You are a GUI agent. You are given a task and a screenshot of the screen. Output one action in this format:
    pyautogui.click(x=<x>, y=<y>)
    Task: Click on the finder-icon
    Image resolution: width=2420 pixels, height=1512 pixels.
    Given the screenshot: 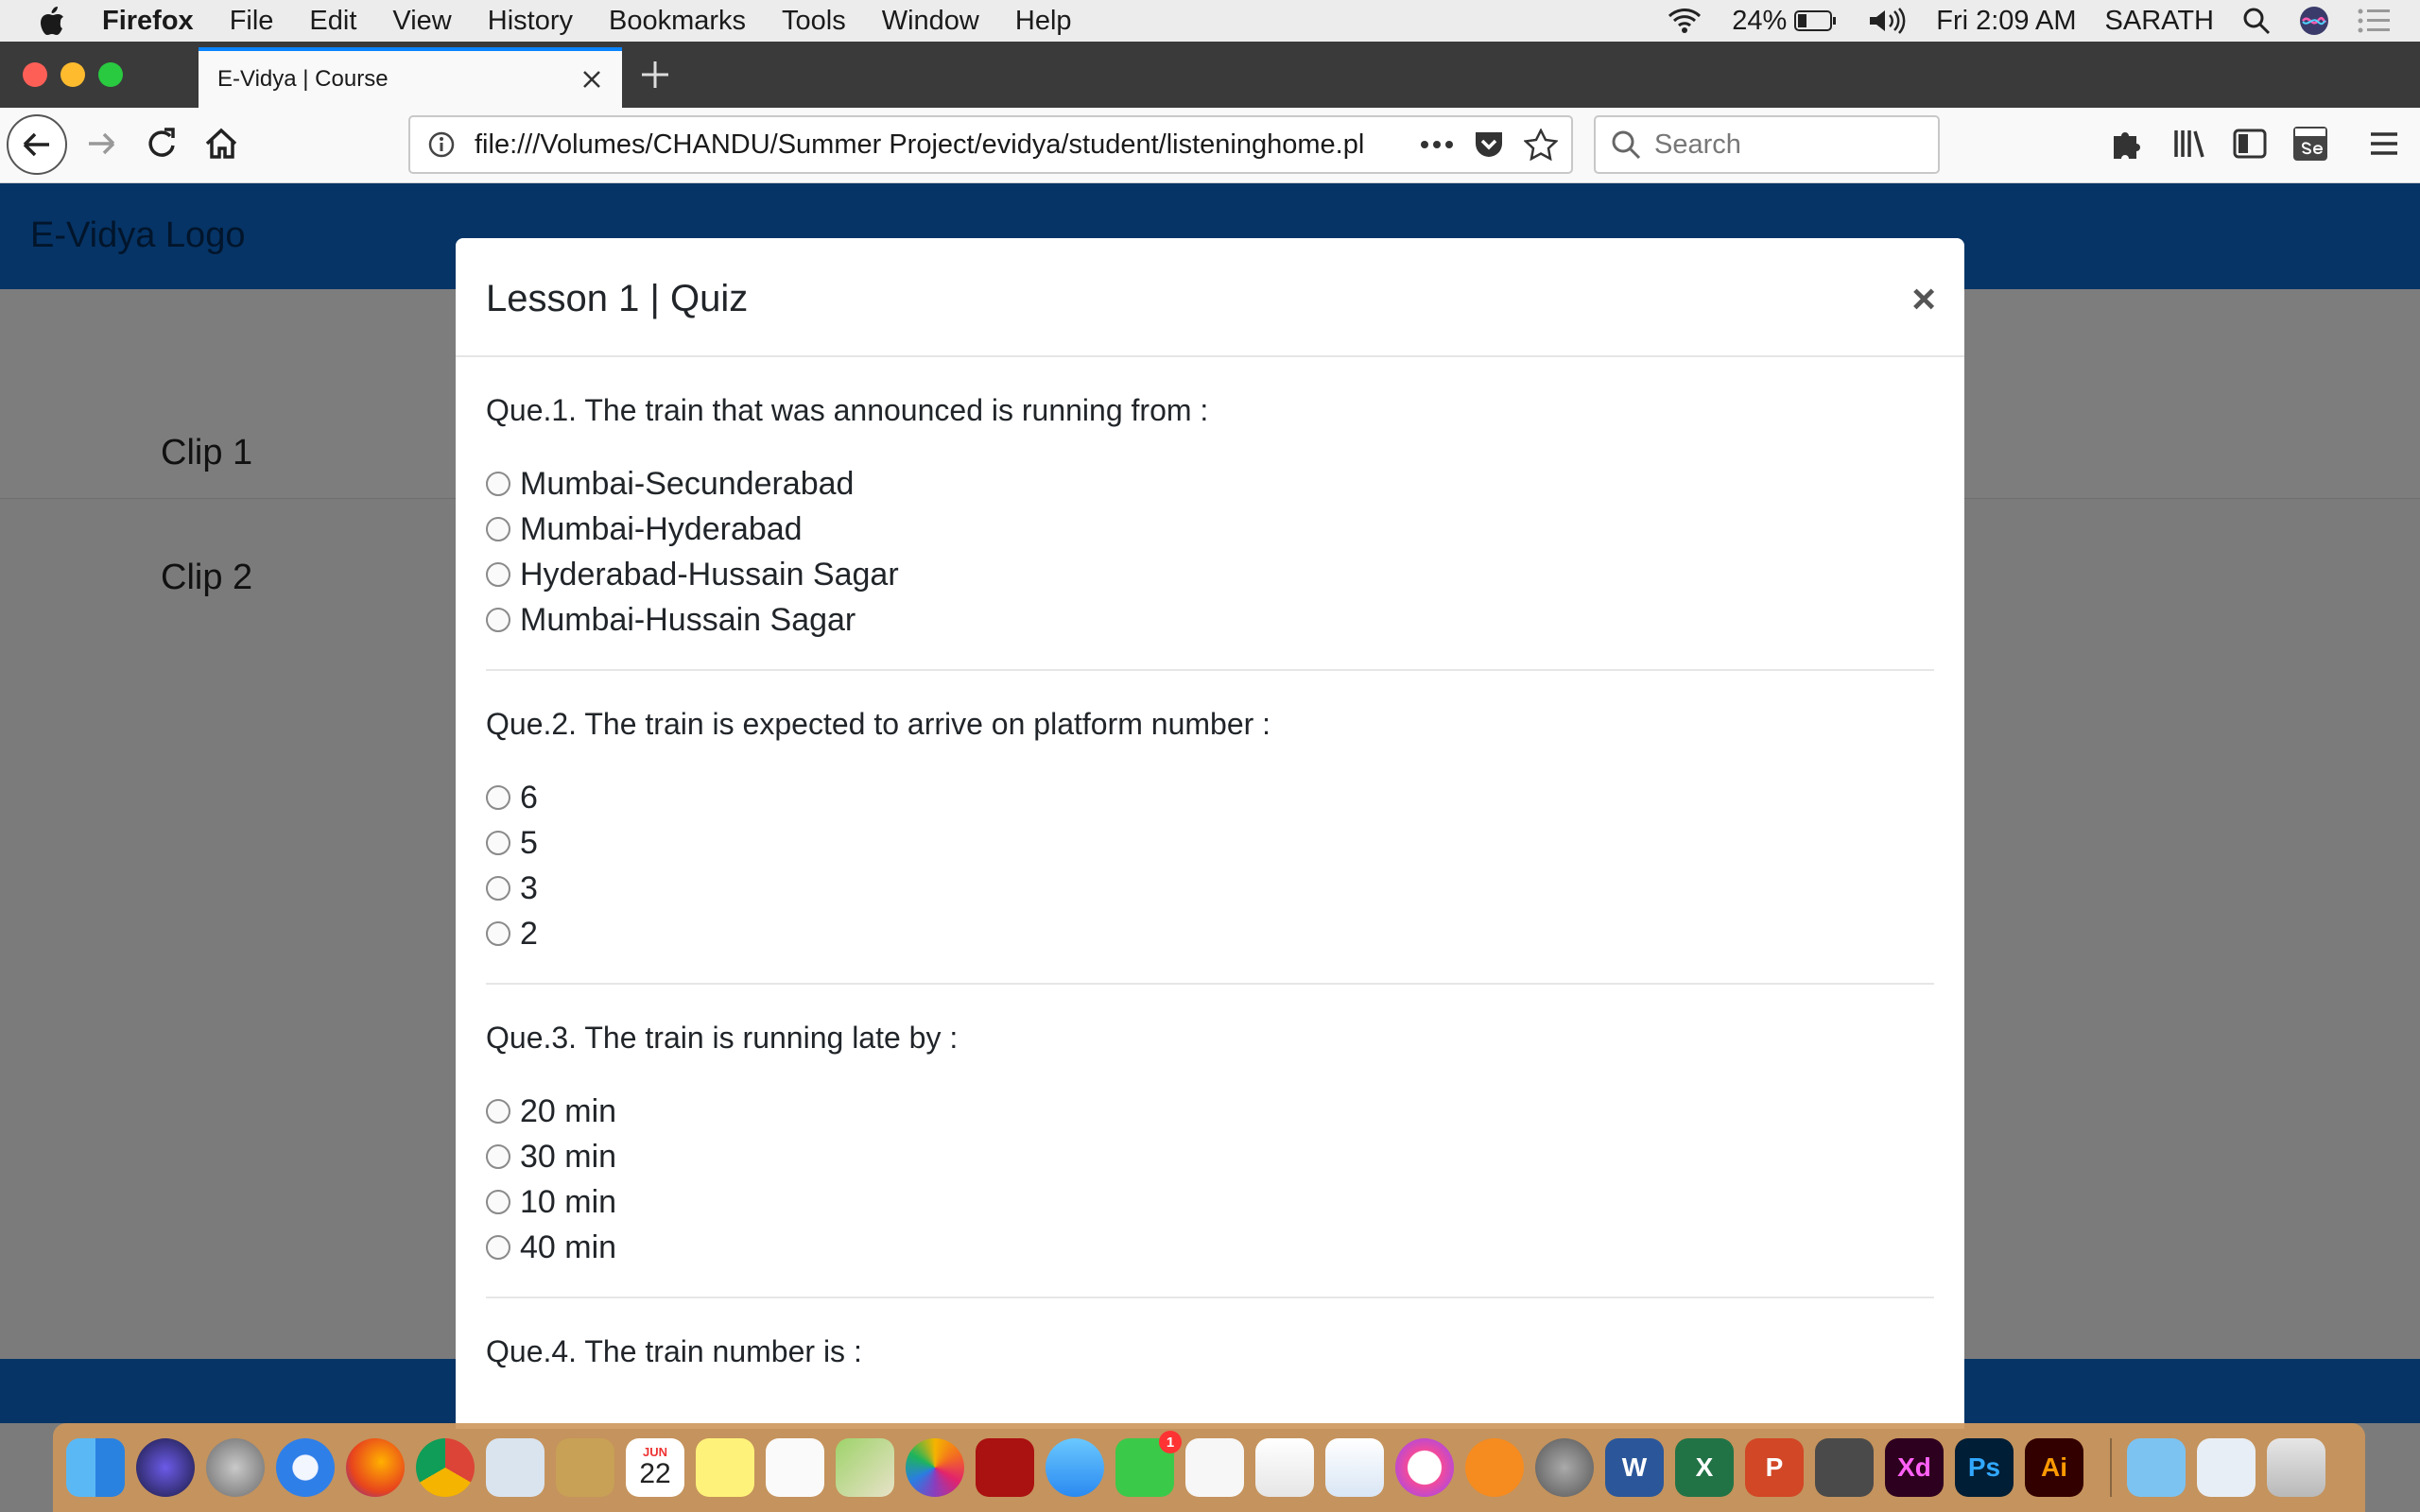 What is the action you would take?
    pyautogui.click(x=95, y=1467)
    